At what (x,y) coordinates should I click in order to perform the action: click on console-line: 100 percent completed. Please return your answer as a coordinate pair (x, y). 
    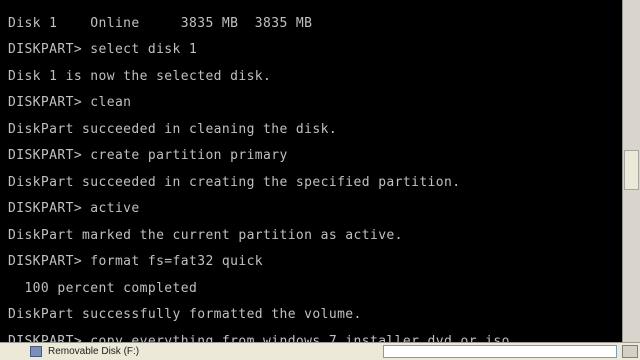
    Looking at the image, I should click on (103, 288).